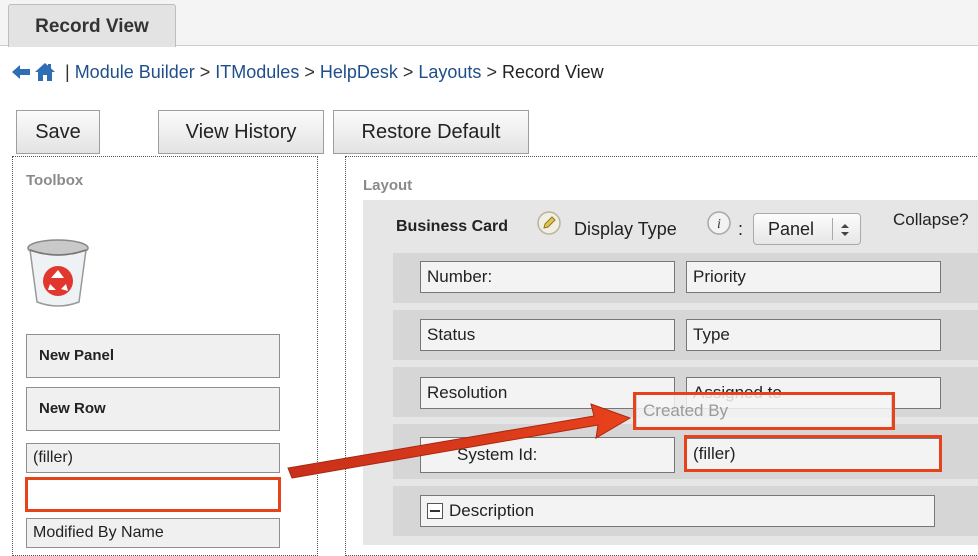 This screenshot has width=978, height=556. What do you see at coordinates (459, 441) in the screenshot?
I see `drag-annotation-arrow` at bounding box center [459, 441].